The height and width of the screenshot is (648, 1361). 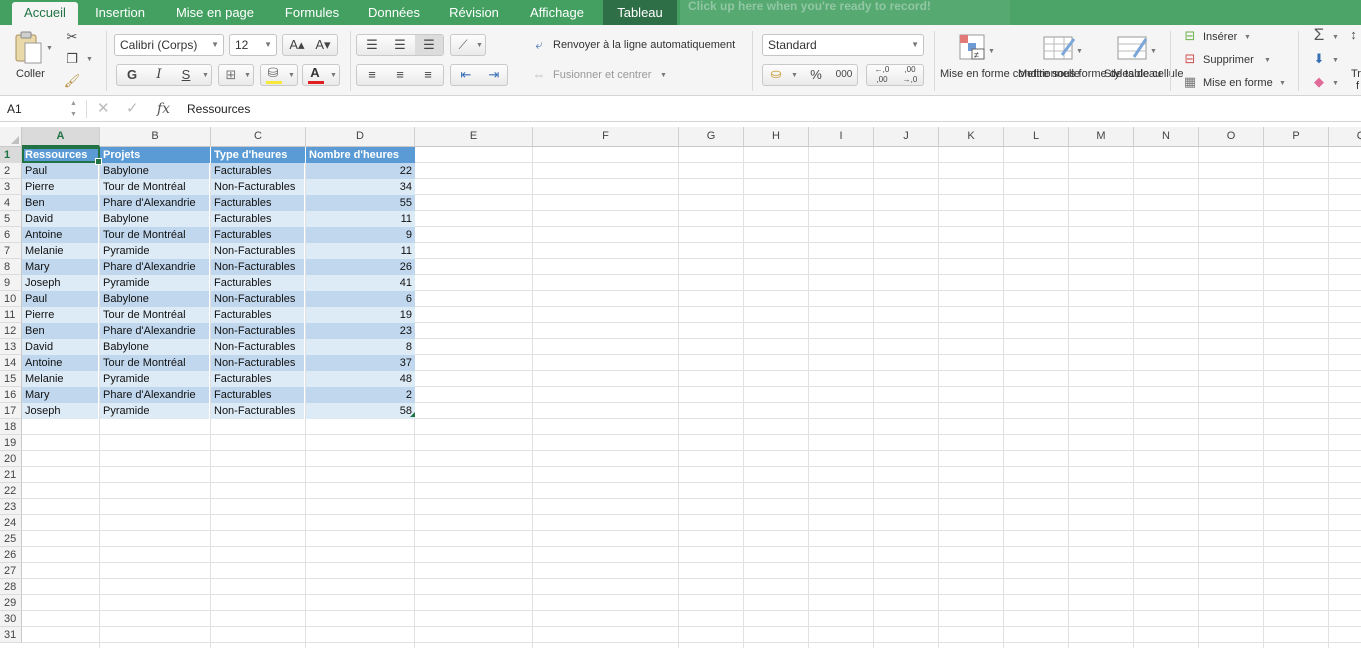 What do you see at coordinates (11, 155) in the screenshot?
I see `row-header: 1` at bounding box center [11, 155].